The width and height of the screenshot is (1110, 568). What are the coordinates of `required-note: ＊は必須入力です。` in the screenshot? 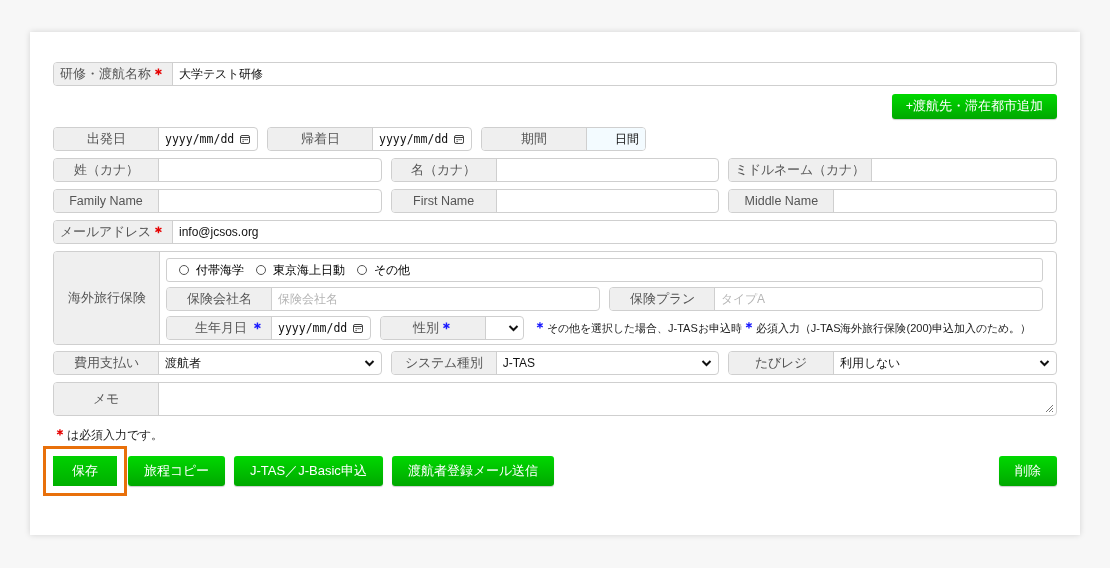 It's located at (108, 435).